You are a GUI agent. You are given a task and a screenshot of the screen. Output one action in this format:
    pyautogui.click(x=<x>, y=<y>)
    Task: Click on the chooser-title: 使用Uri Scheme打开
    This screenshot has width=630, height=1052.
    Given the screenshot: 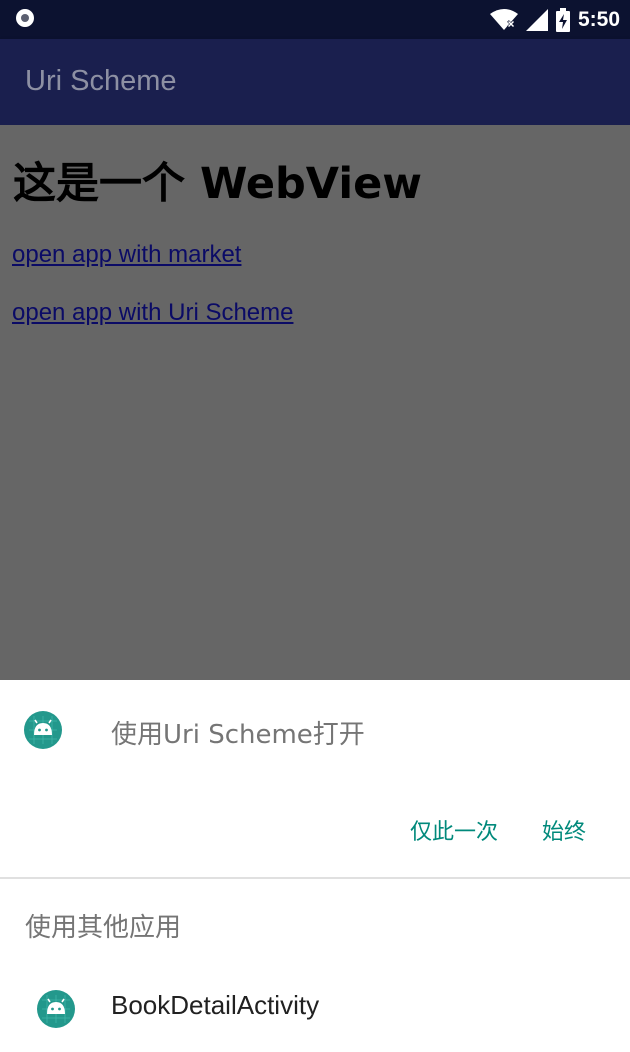 What is the action you would take?
    pyautogui.click(x=238, y=735)
    